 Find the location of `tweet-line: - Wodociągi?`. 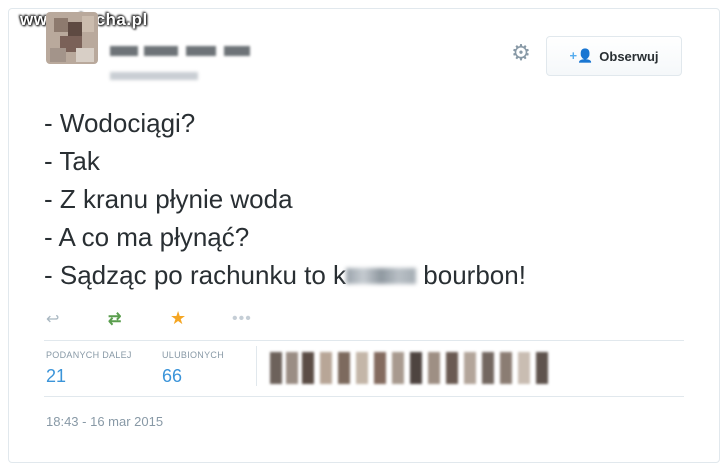

tweet-line: - Wodociągi? is located at coordinates (120, 123).